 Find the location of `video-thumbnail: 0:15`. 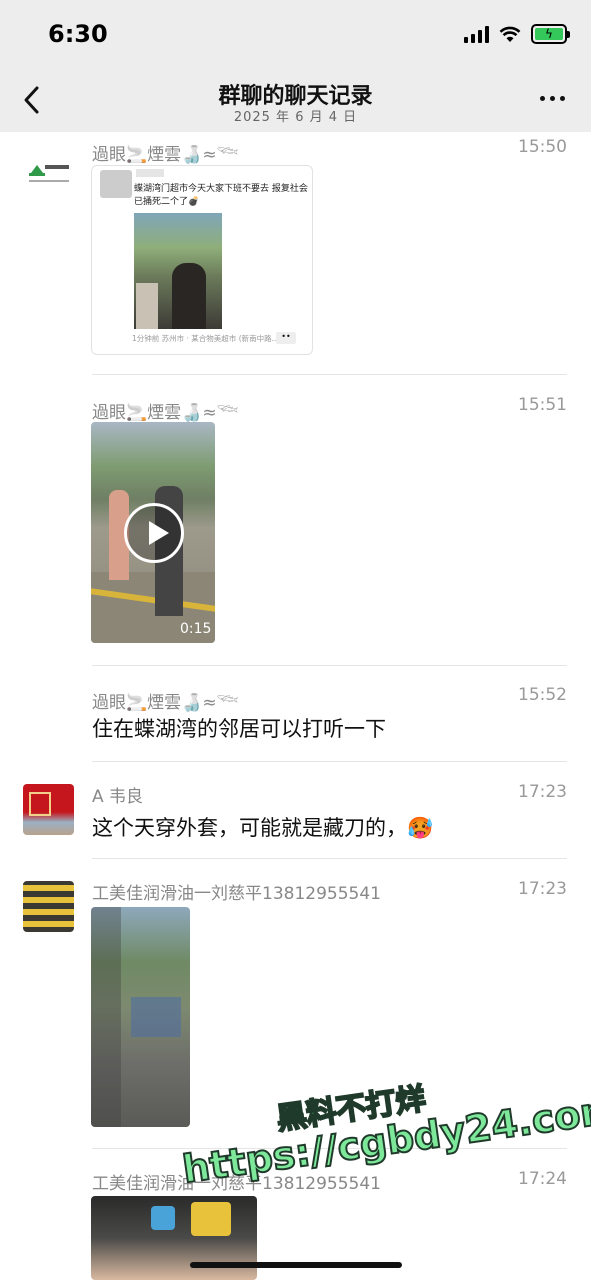

video-thumbnail: 0:15 is located at coordinates (153, 532).